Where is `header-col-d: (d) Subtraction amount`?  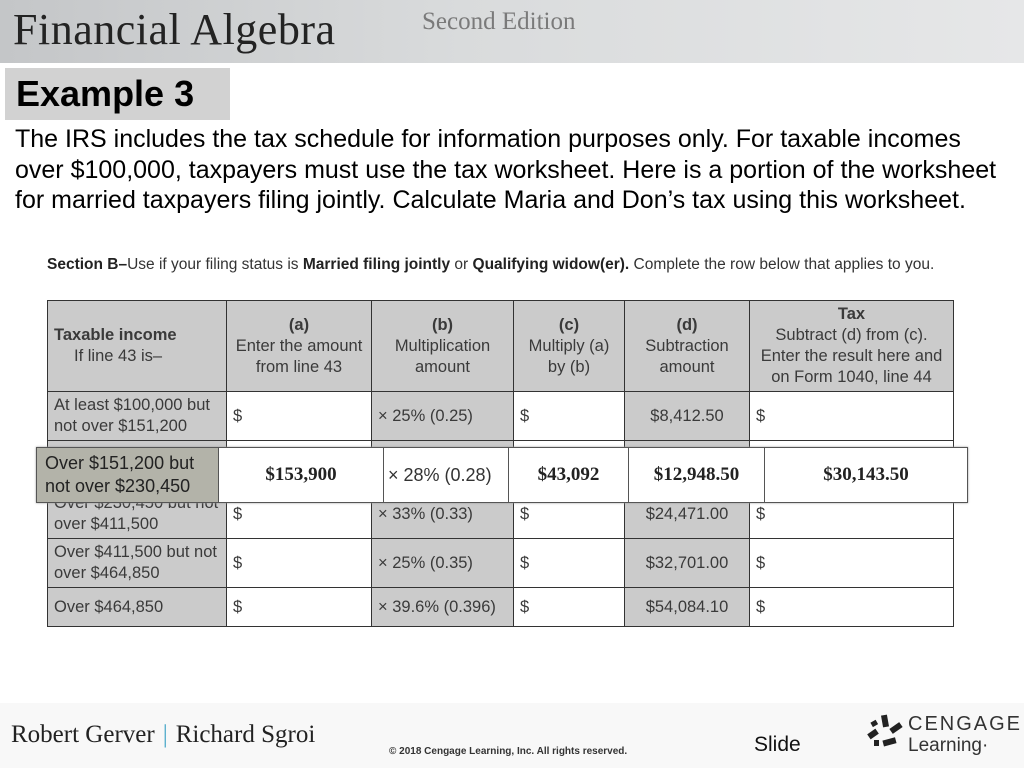
header-col-d: (d) Subtraction amount is located at coordinates (687, 346).